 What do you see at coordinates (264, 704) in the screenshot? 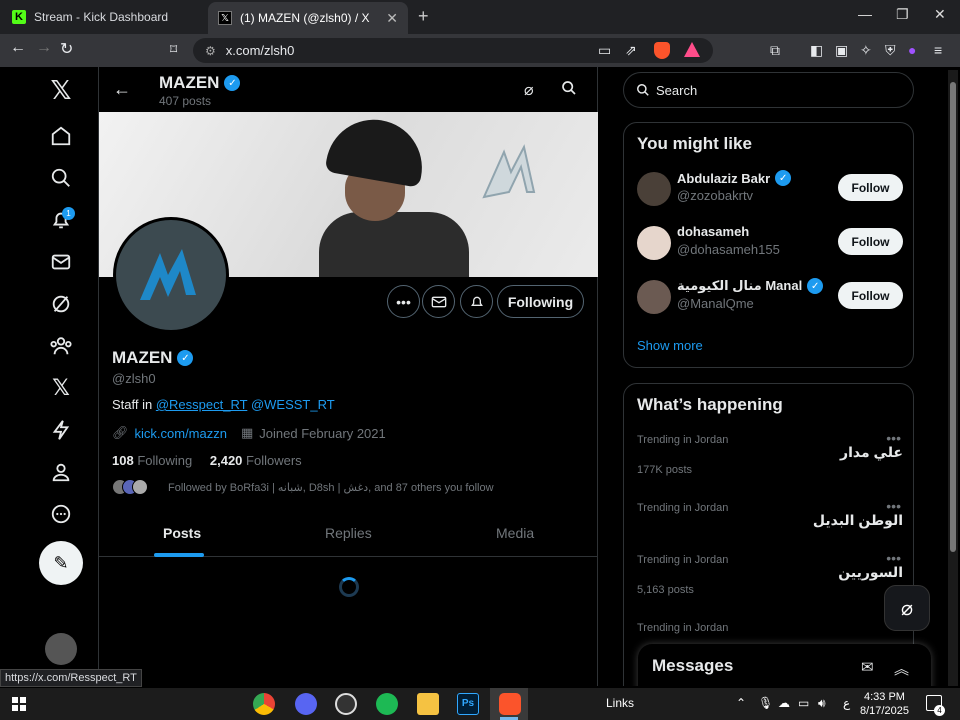
I see `chrome-icon` at bounding box center [264, 704].